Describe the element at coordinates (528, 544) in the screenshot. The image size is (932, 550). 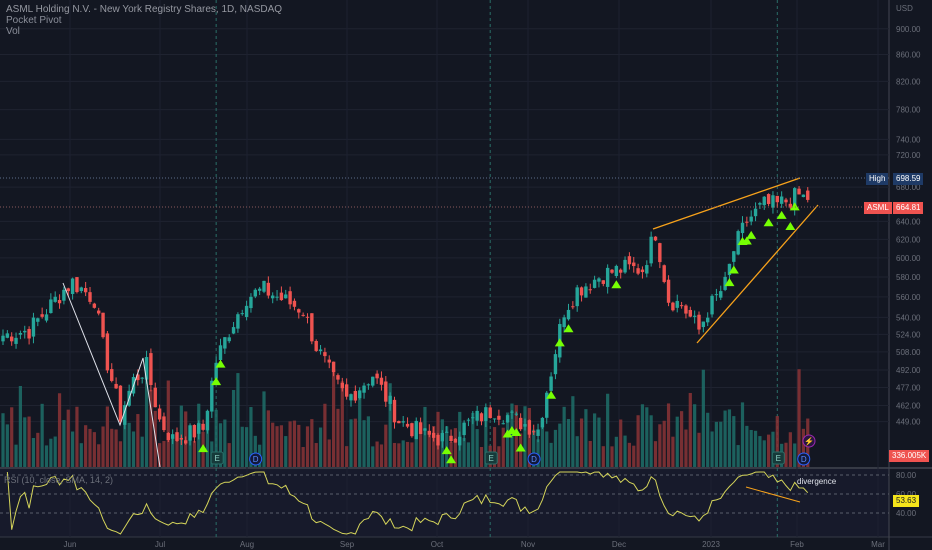
I see `time-axis-label: Nov` at that location.